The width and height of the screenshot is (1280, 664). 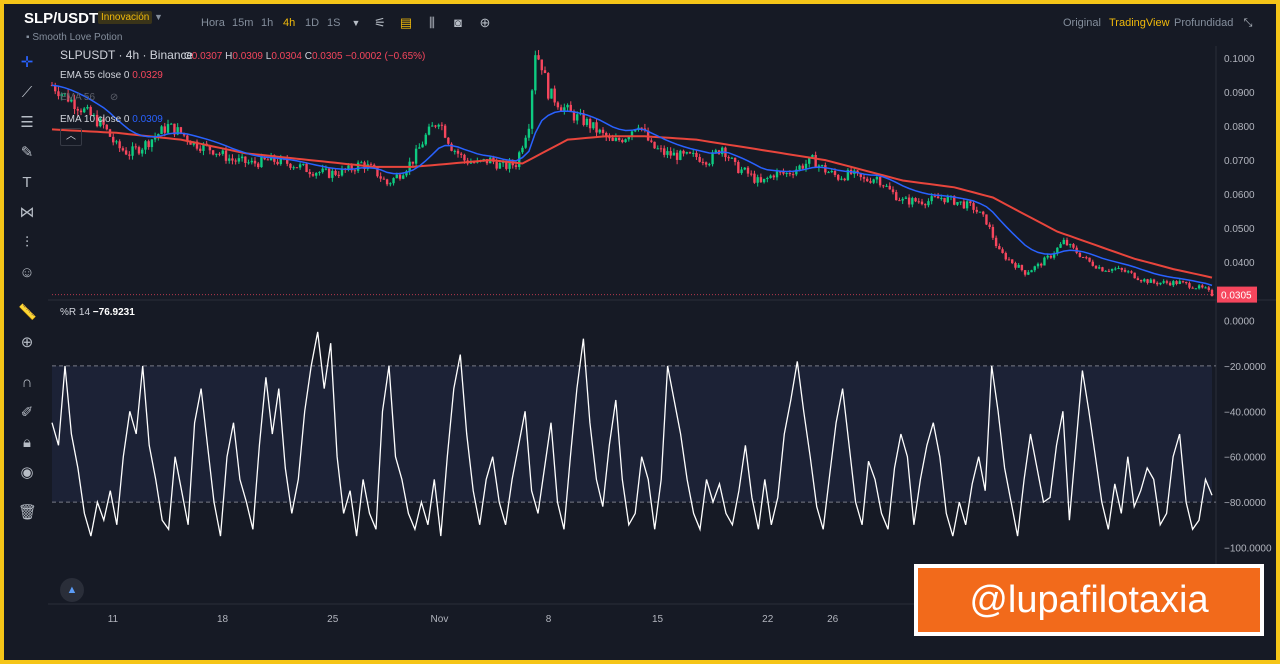 I want to click on symbol-title: SLP/USDT, so click(x=61, y=18).